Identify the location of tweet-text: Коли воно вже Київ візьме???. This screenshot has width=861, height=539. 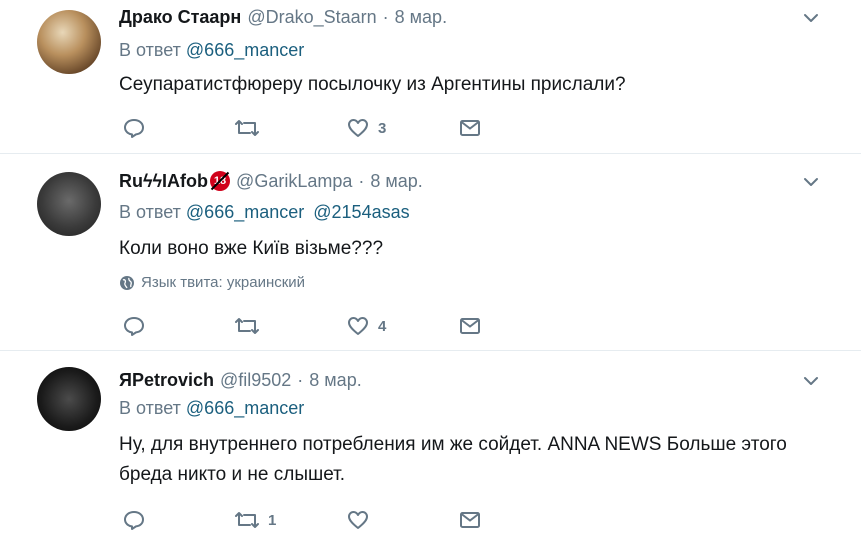
(251, 248).